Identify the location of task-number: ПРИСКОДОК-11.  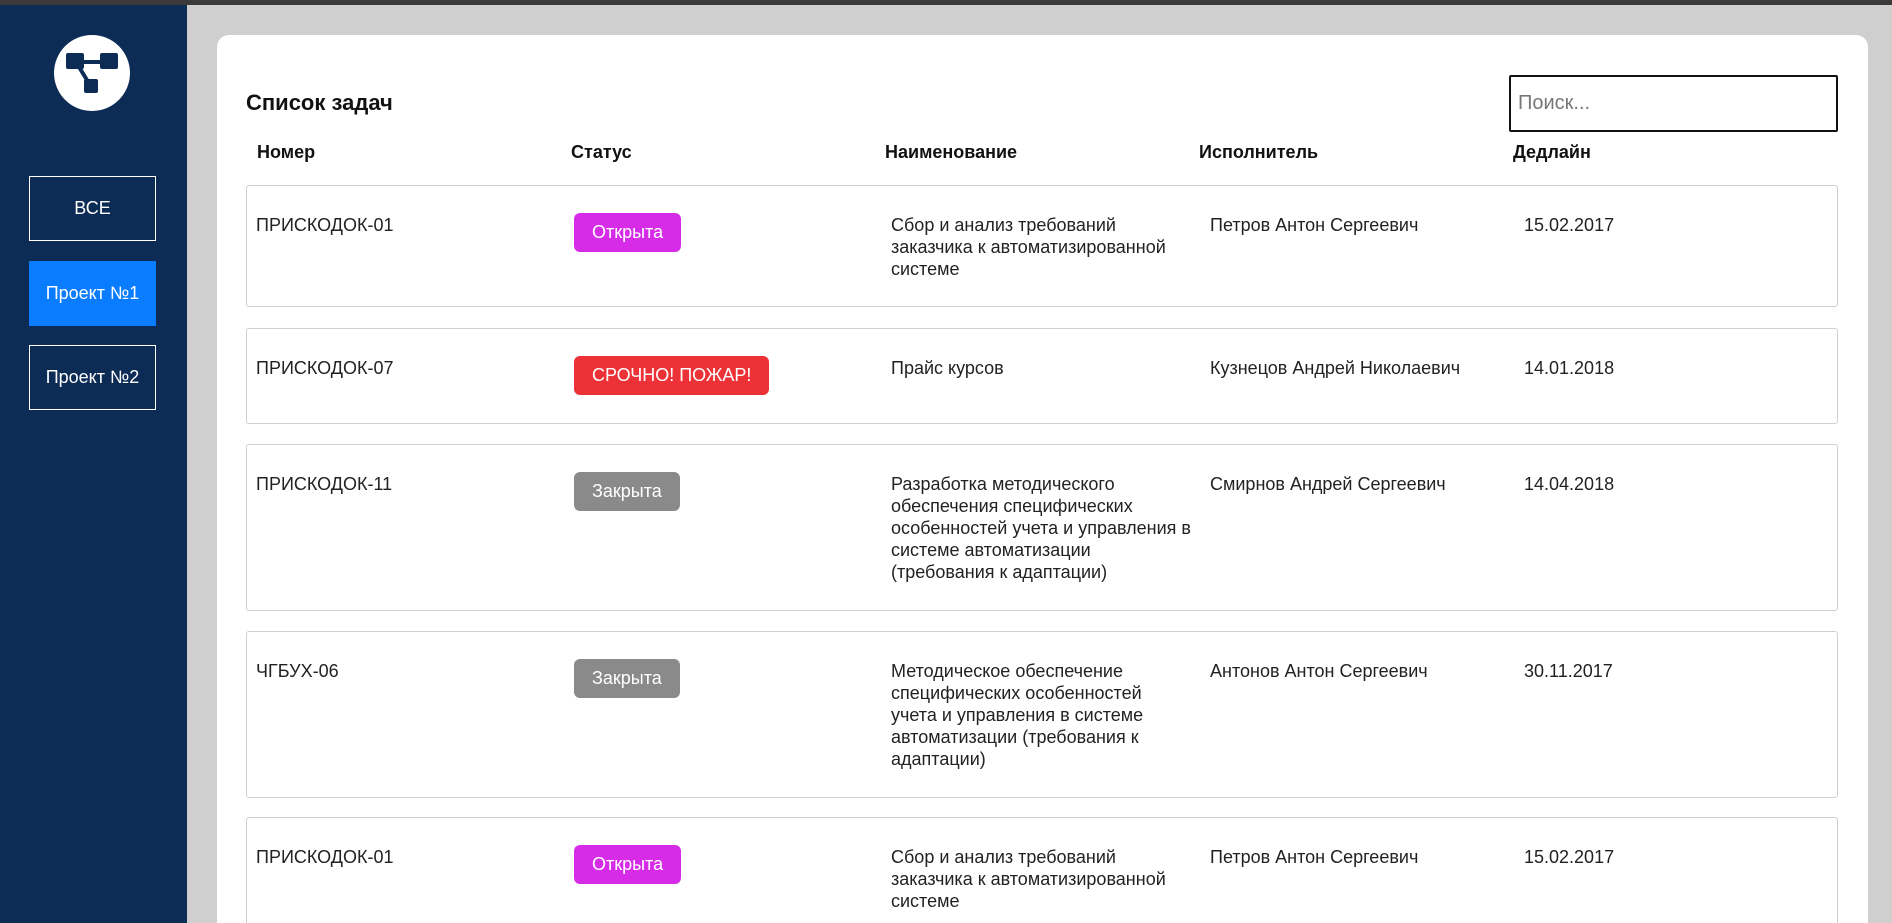
(324, 484).